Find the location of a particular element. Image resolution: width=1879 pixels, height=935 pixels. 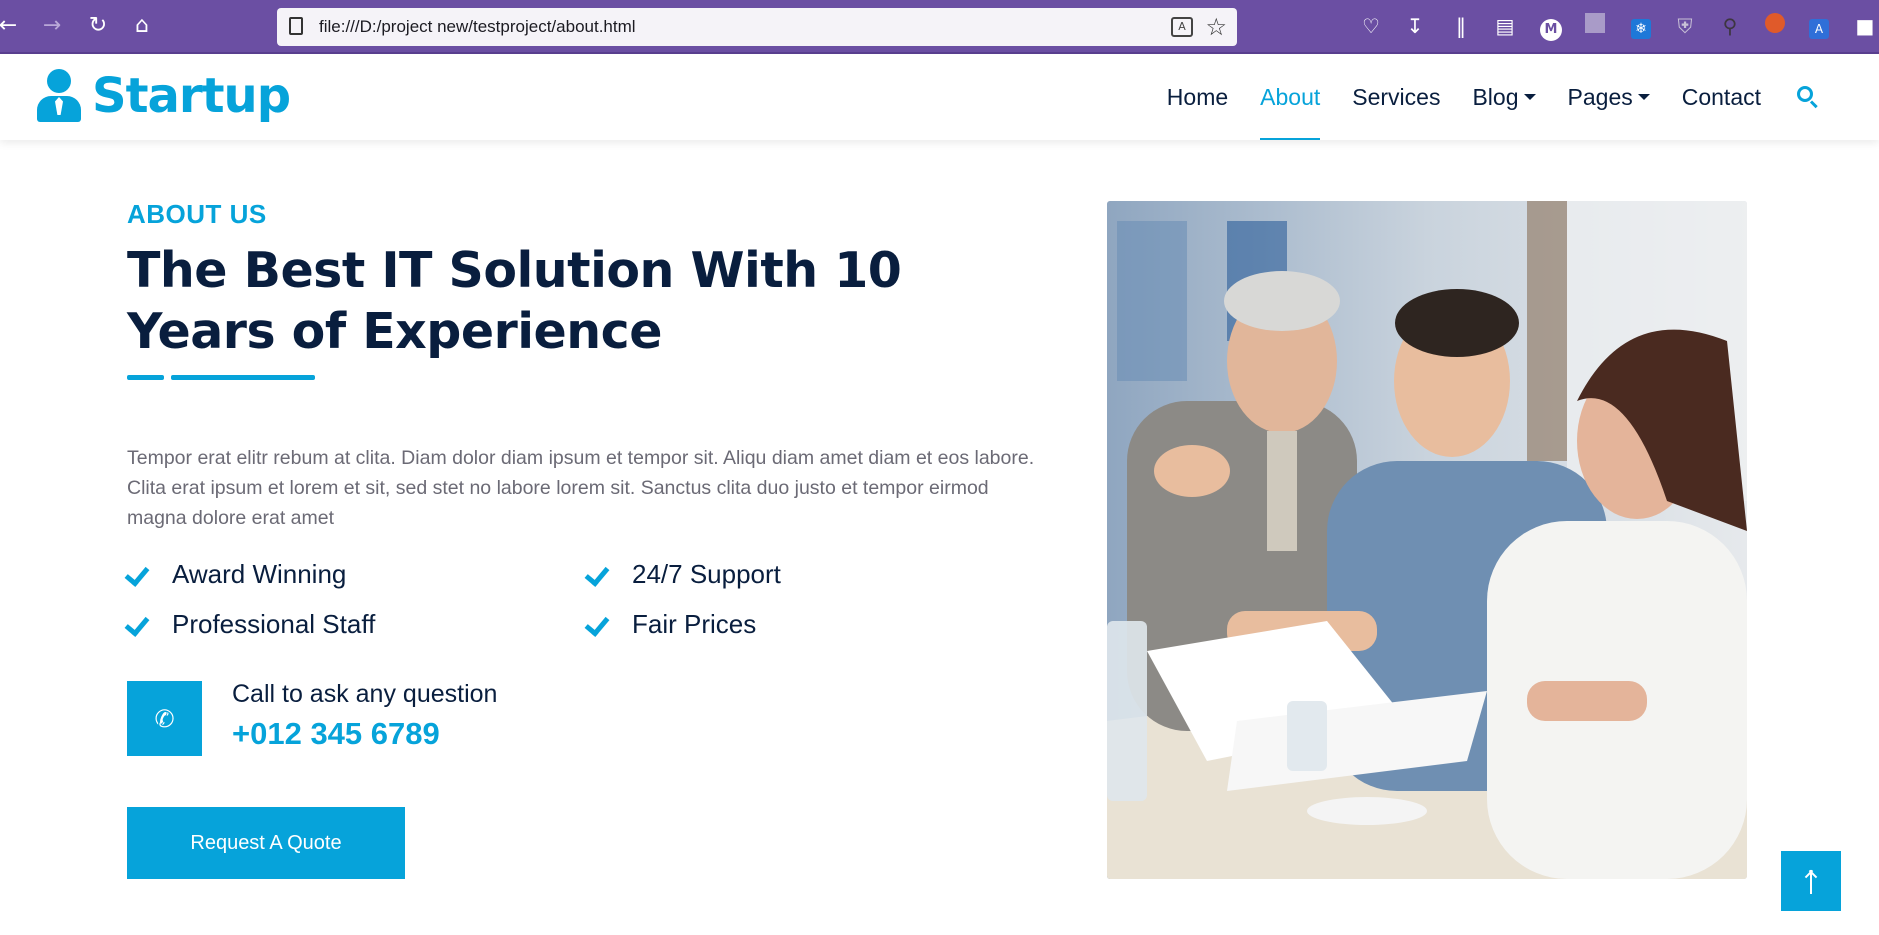

extension-square-icon is located at coordinates (1595, 26).